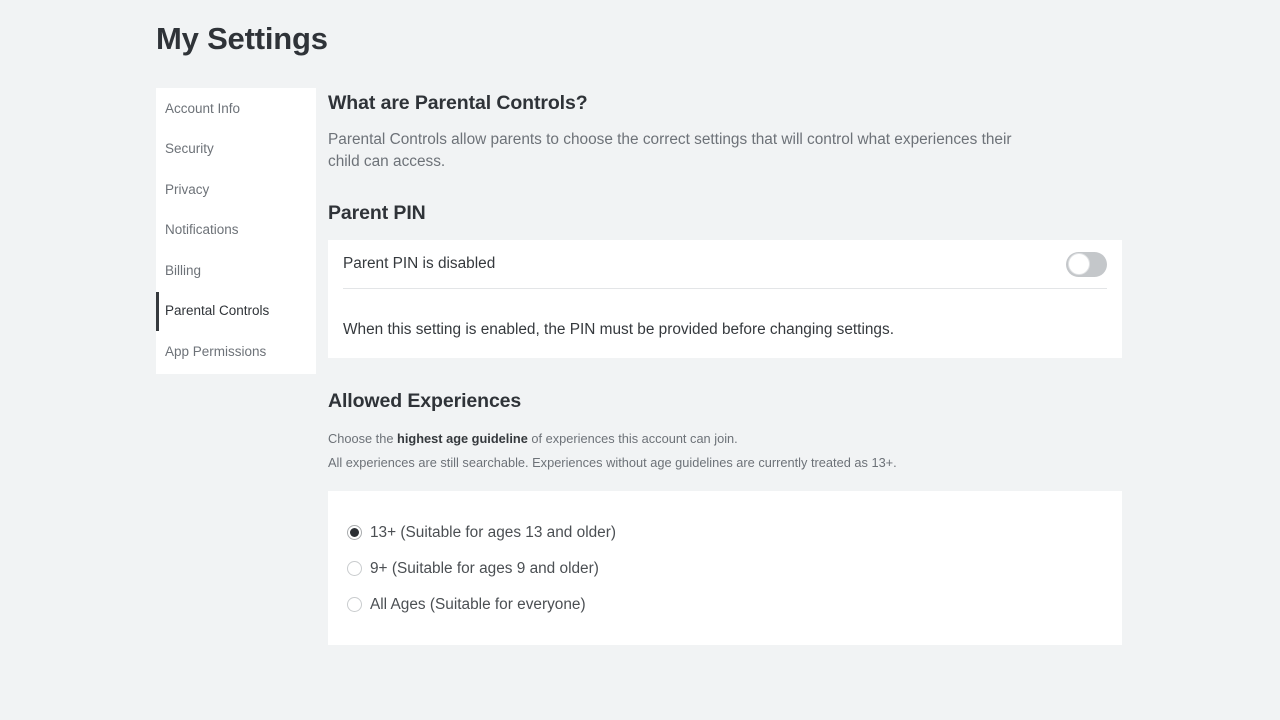 The width and height of the screenshot is (1280, 720). What do you see at coordinates (377, 213) in the screenshot?
I see `parent-pin-heading: Parent PIN` at bounding box center [377, 213].